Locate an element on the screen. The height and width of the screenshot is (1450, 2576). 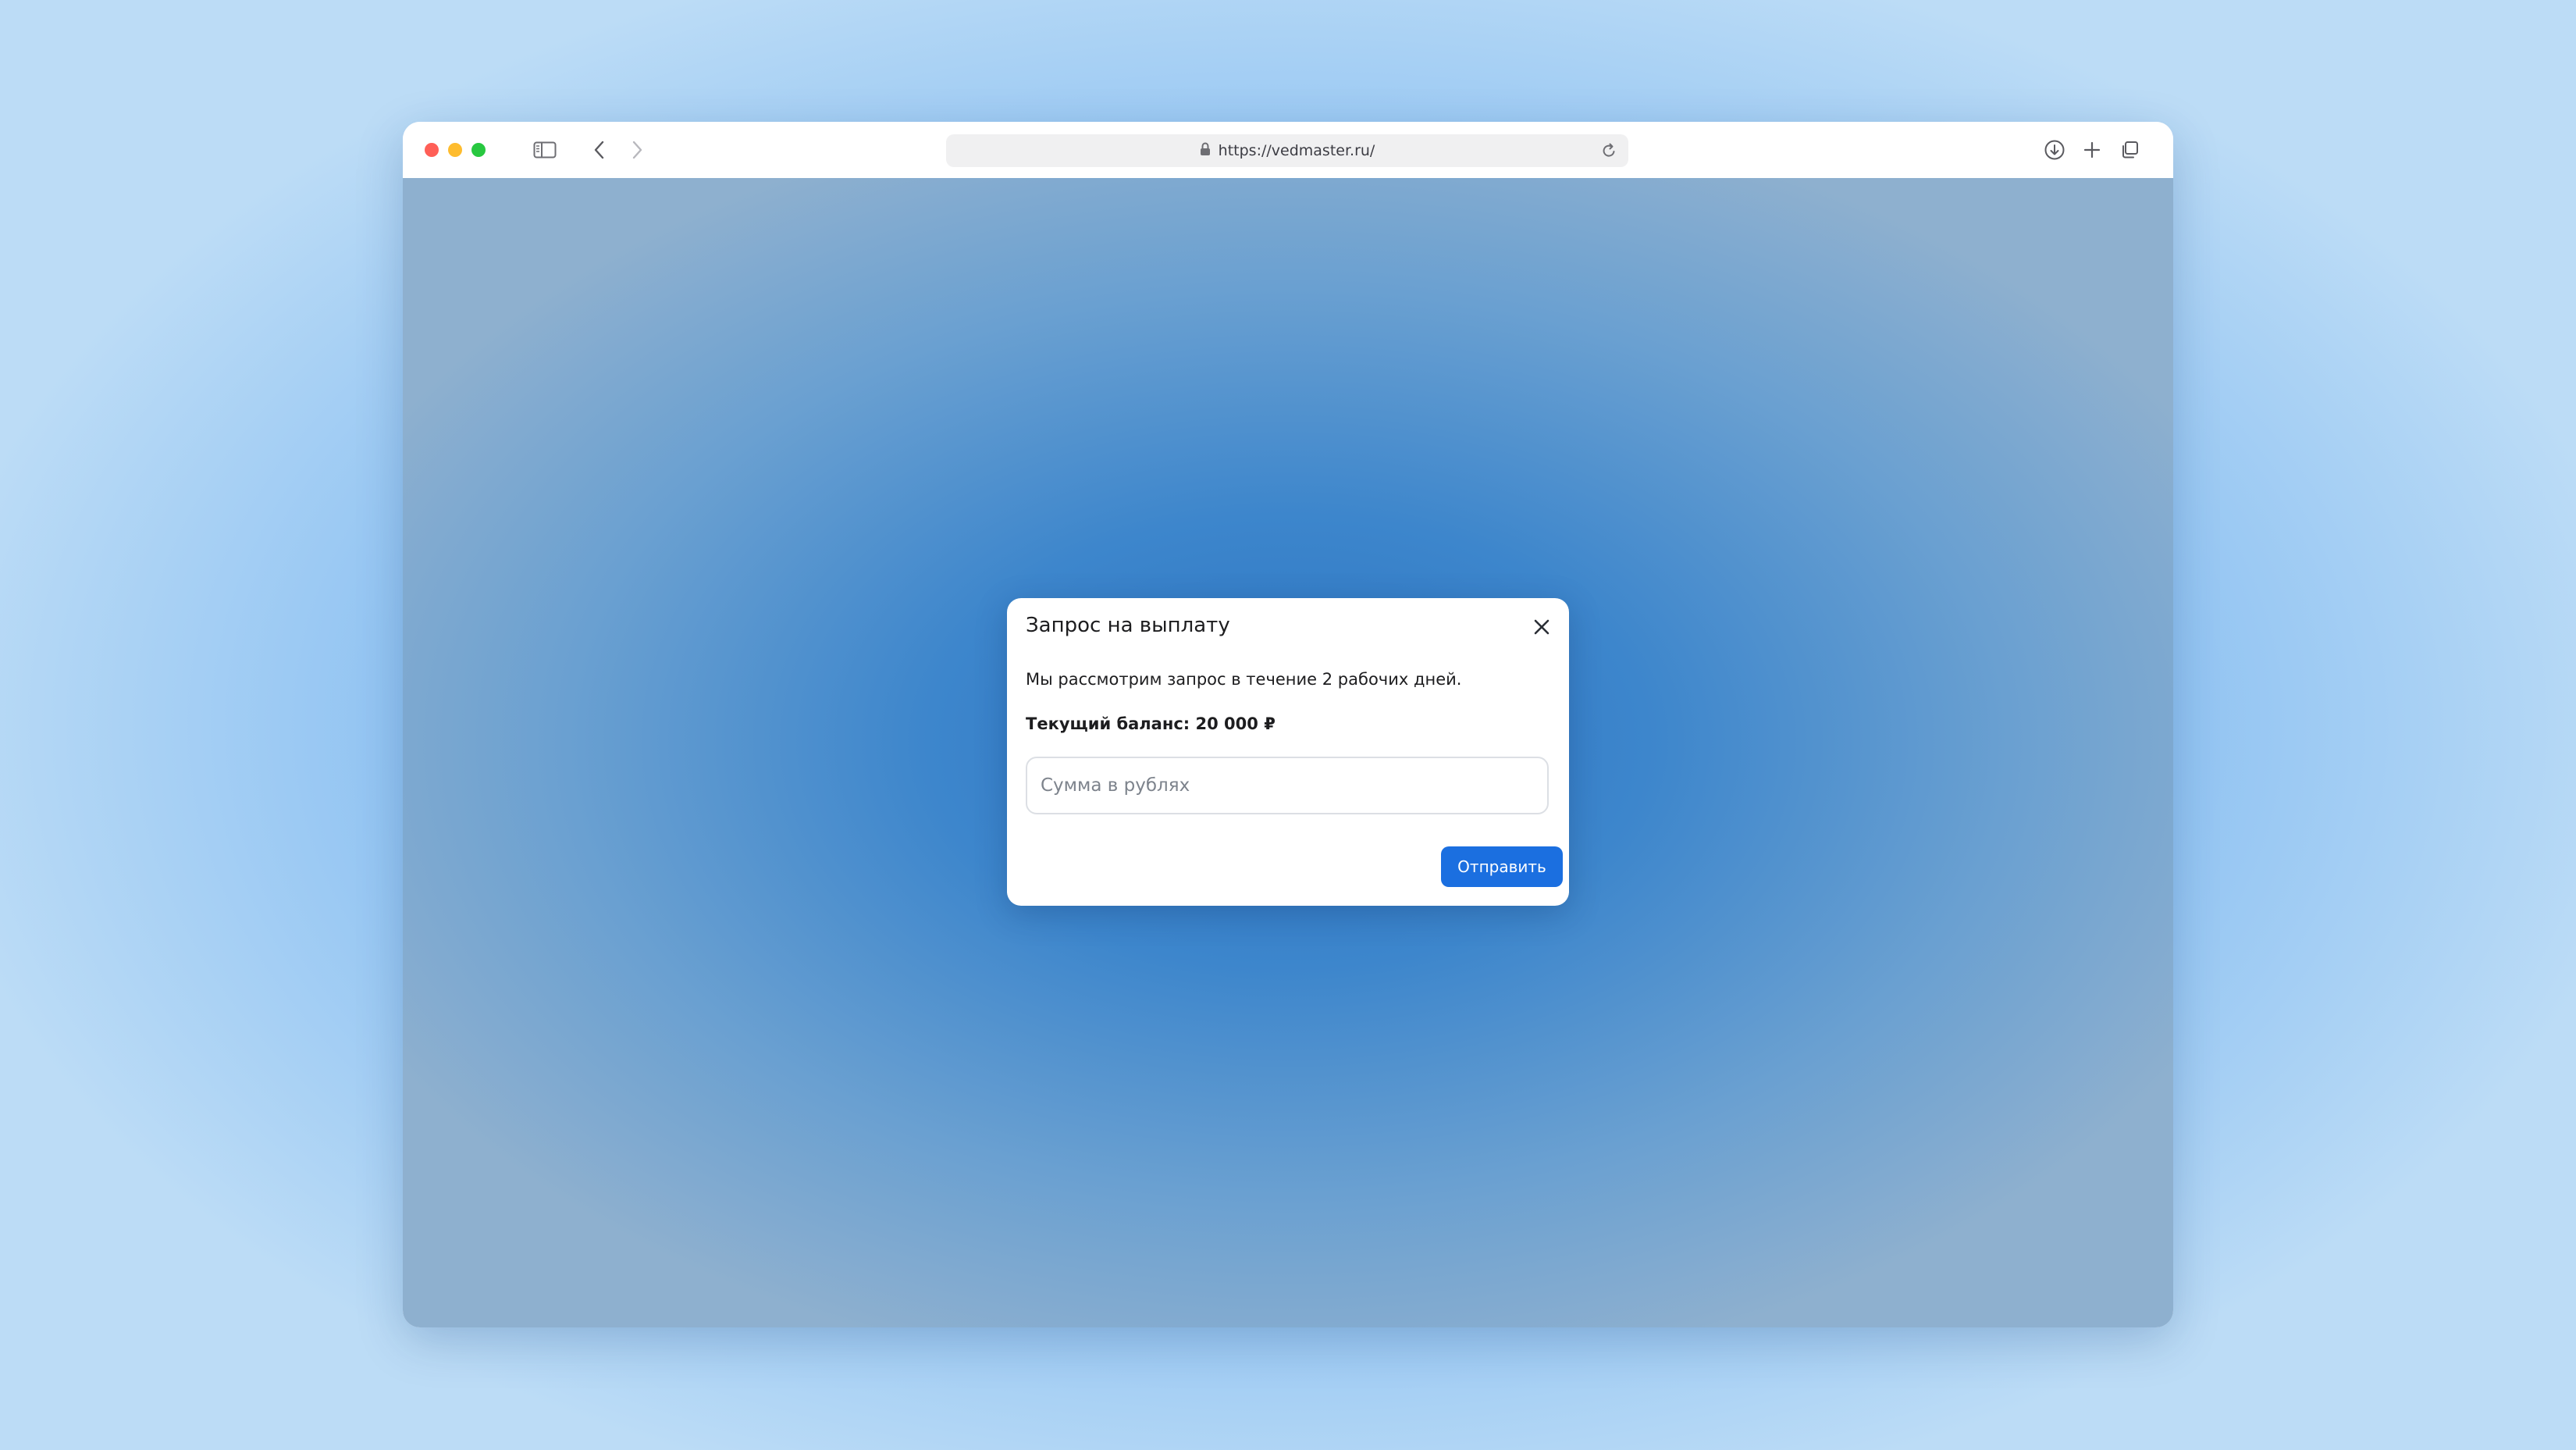
modal-title: Запрос на выплату is located at coordinates (1128, 625).